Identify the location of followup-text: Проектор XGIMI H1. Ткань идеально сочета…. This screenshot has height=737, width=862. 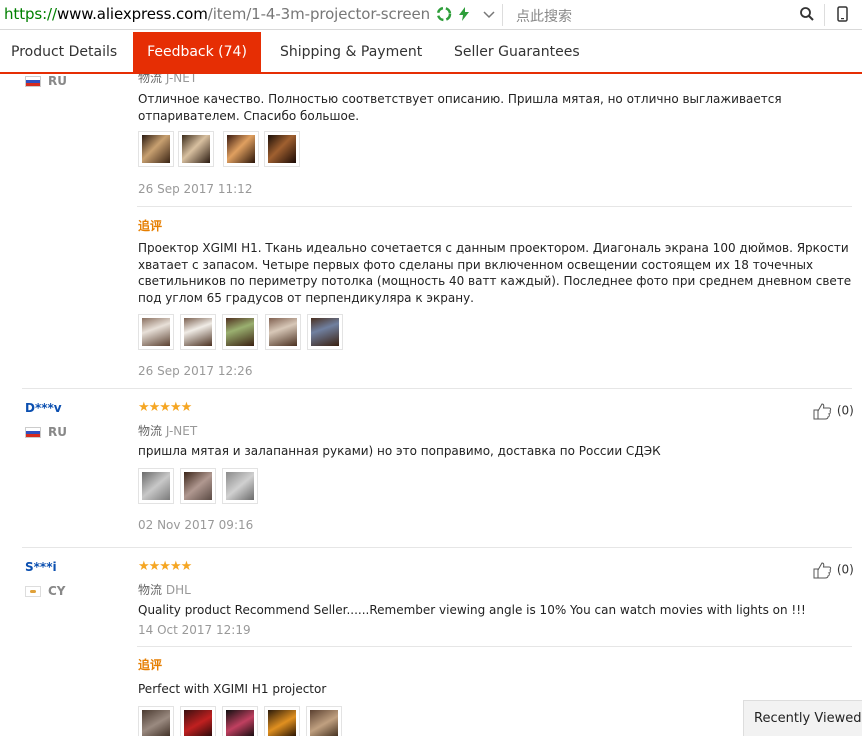
(495, 273).